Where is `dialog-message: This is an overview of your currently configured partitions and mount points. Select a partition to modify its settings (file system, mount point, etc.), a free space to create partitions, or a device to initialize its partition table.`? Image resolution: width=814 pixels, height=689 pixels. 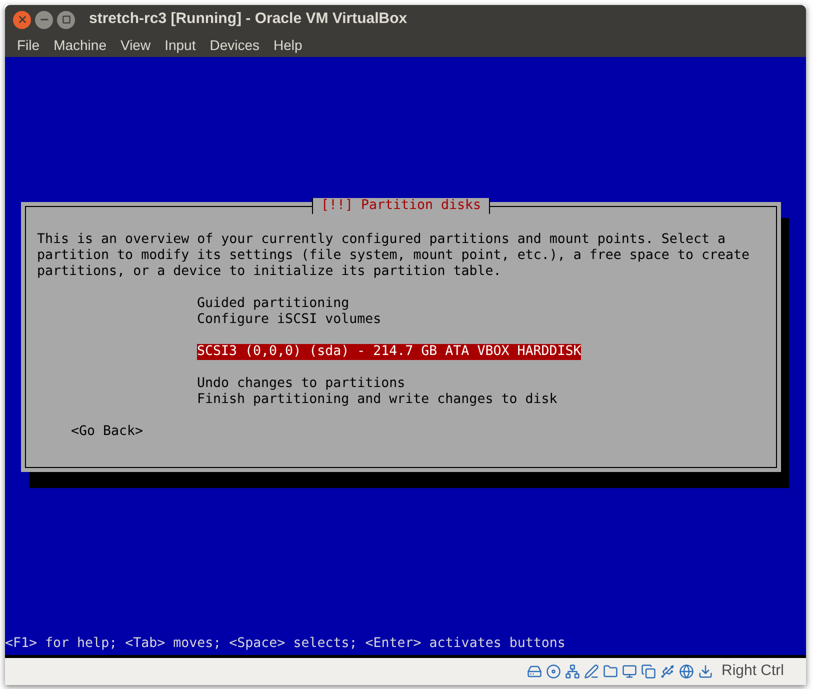
dialog-message: This is an overview of your currently configured partitions and mount points. Select a partition to modify its settings (file system, mount point, etc.), a free space to create partitions, or a device to initialize its partition table. is located at coordinates (393, 256).